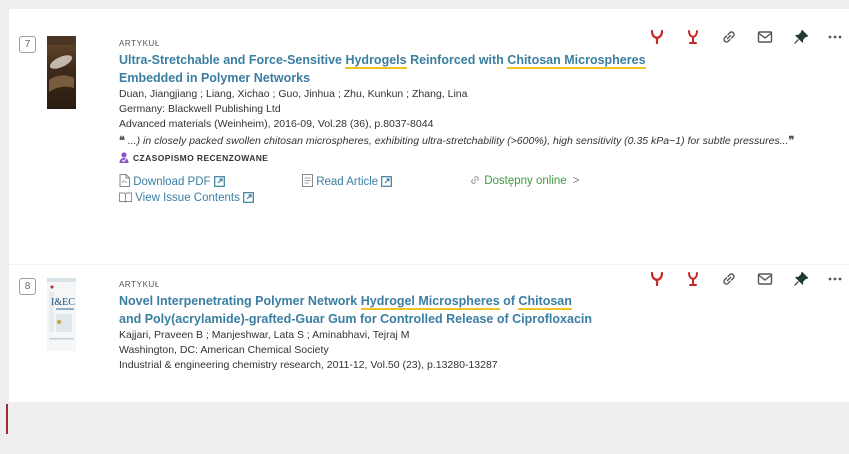 This screenshot has width=849, height=454. I want to click on title-segment: Embedded in Polymer Networks, so click(215, 78).